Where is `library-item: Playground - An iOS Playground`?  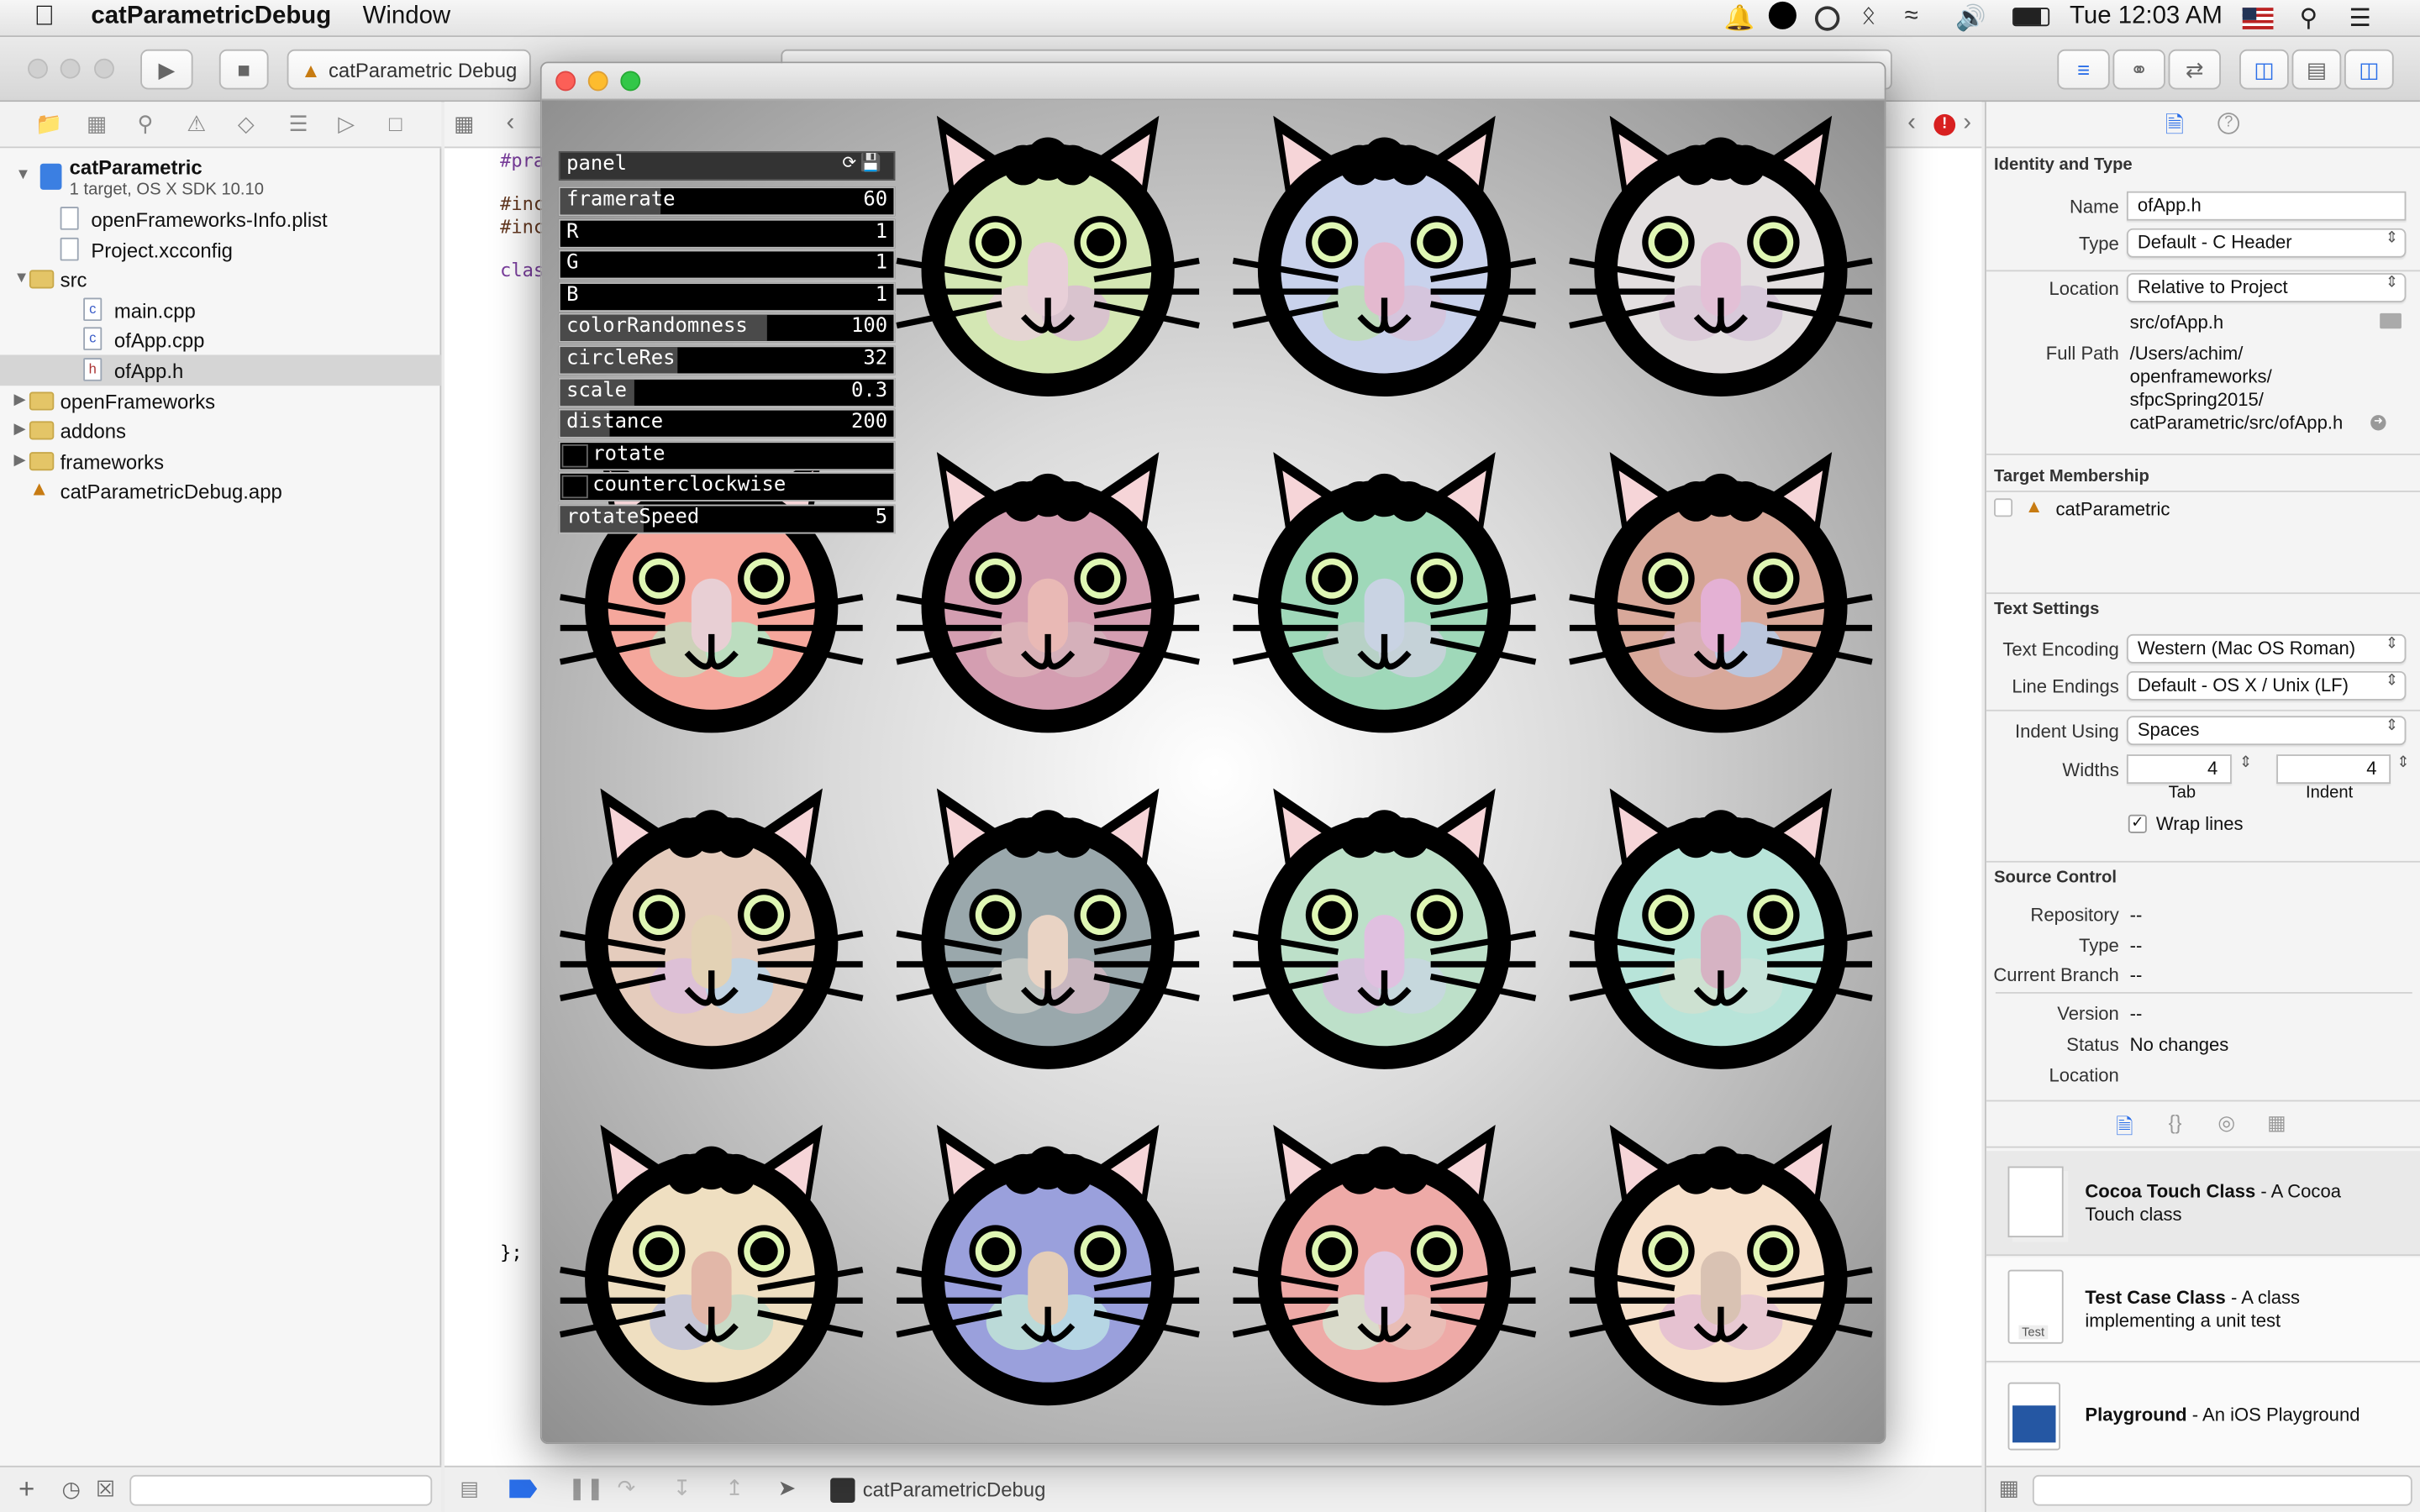 library-item: Playground - An iOS Playground is located at coordinates (2203, 1416).